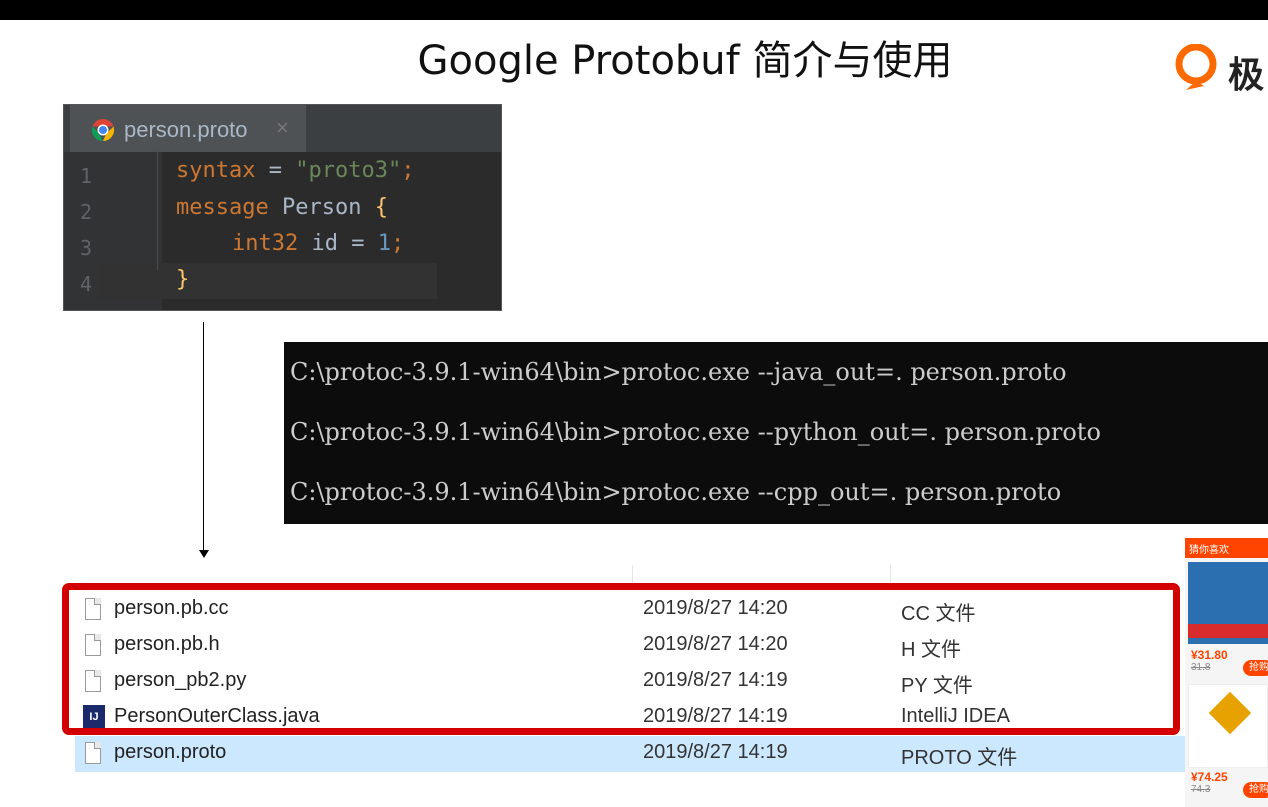 This screenshot has height=807, width=1268. What do you see at coordinates (222, 207) in the screenshot?
I see `code-keyword: message` at bounding box center [222, 207].